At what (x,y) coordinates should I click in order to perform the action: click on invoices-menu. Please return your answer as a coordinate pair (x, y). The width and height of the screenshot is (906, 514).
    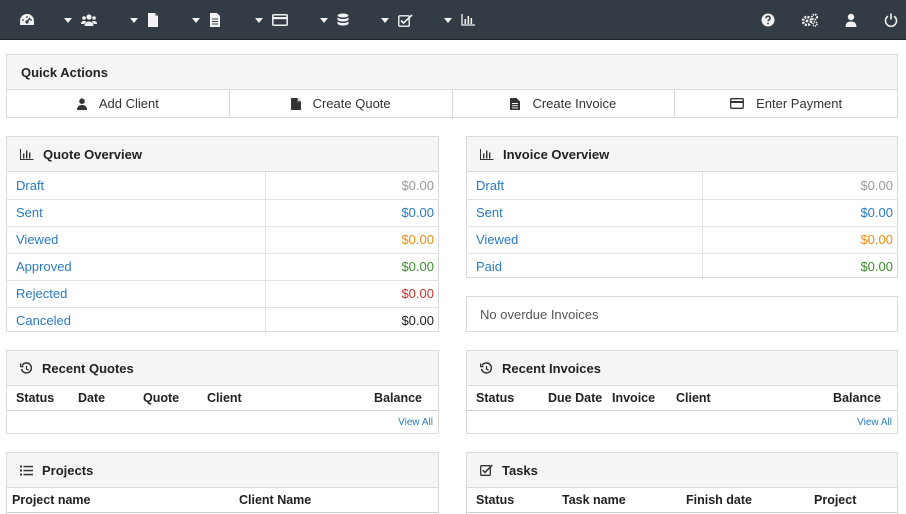
    Looking at the image, I should click on (206, 20).